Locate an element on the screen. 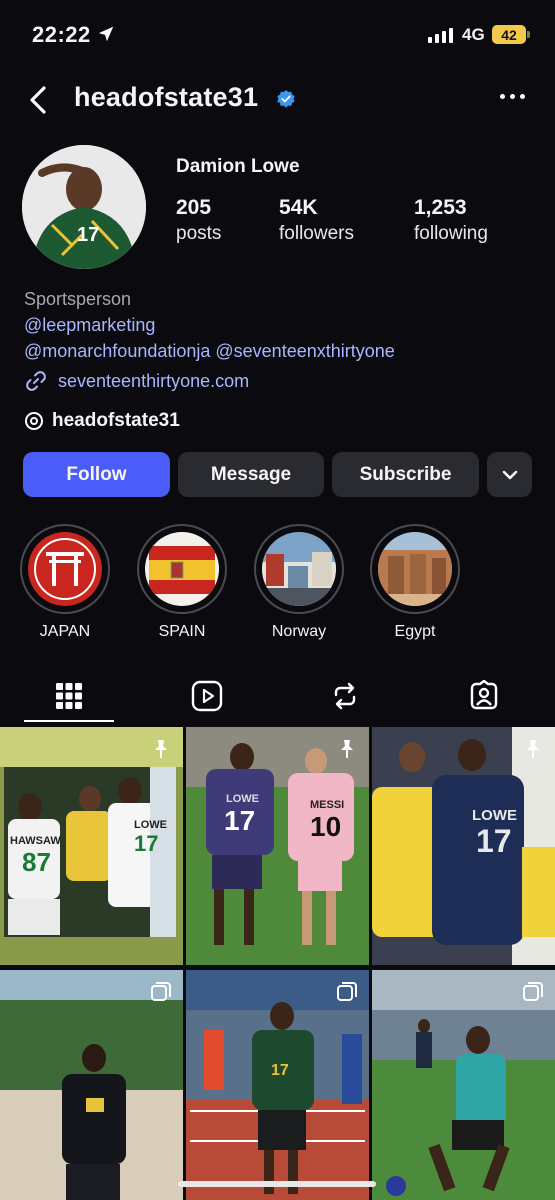  threads-handle: headofstate31 is located at coordinates (116, 420).